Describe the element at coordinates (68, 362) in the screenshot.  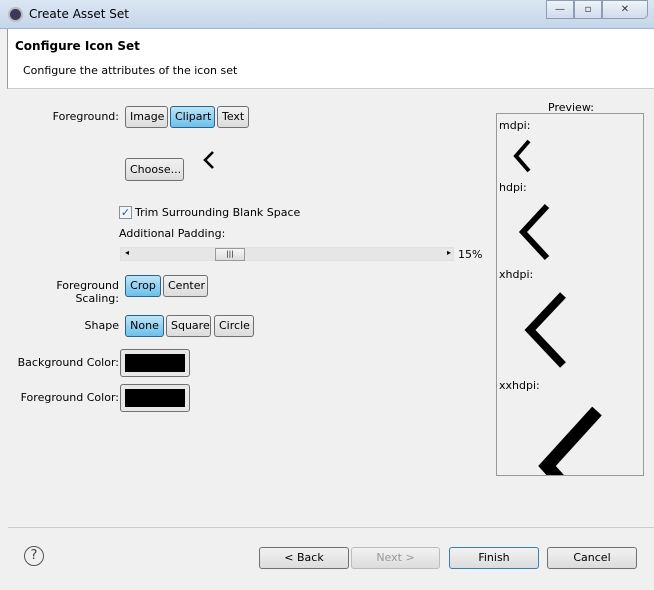
I see `background-color-label: Background Color:` at that location.